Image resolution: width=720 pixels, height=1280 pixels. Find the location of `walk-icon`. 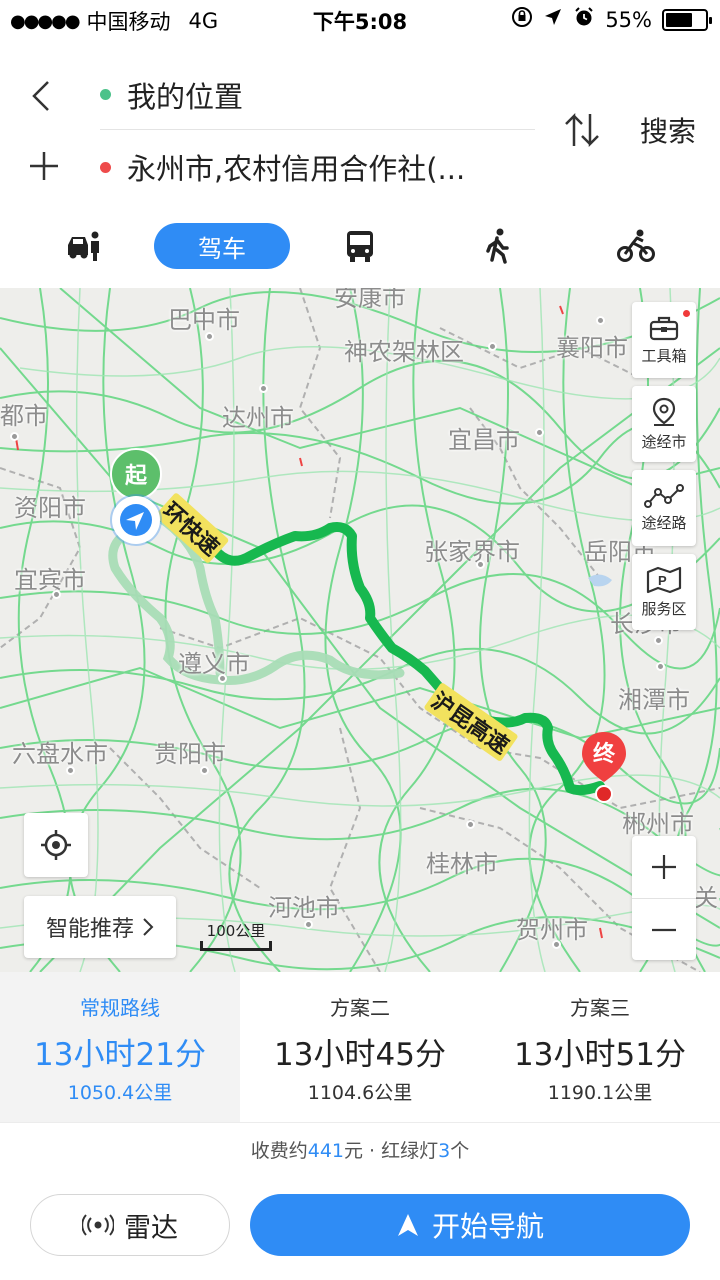

walk-icon is located at coordinates (497, 246).